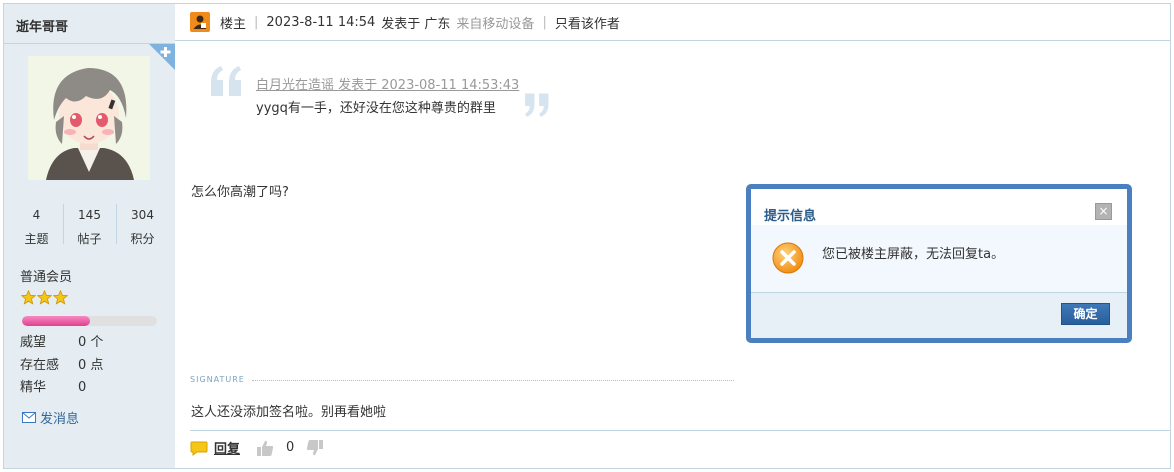 The width and height of the screenshot is (1174, 472). I want to click on stat-posts: 145 帖子, so click(89, 225).